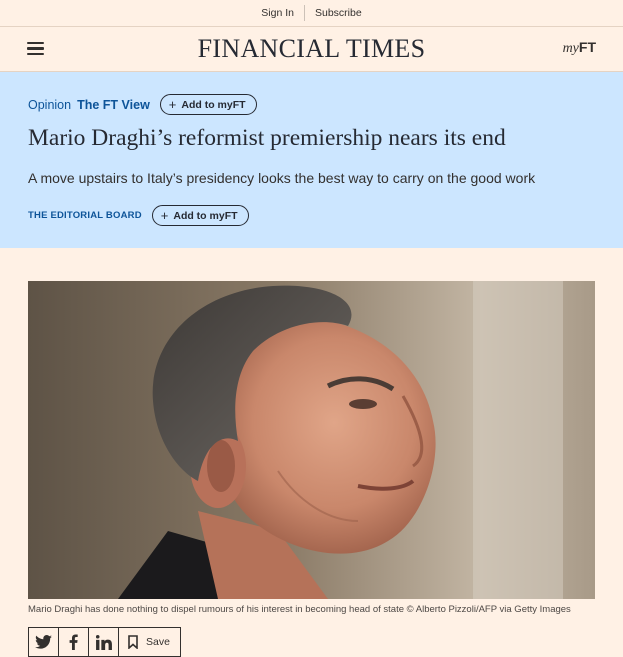 The image size is (623, 657). I want to click on site-header: FINANCIAL TIMES myFT, so click(311, 49).